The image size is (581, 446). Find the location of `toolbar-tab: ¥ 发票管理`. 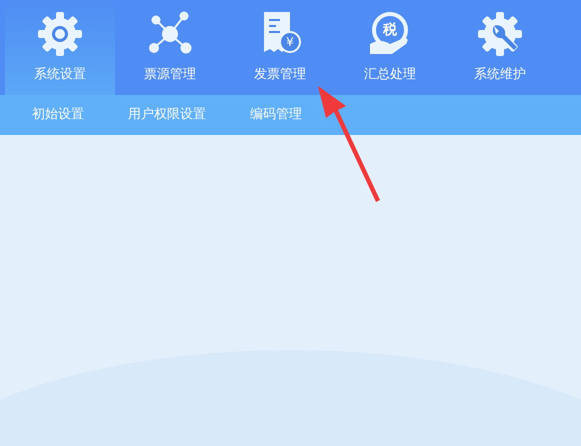

toolbar-tab: ¥ 发票管理 is located at coordinates (280, 47).